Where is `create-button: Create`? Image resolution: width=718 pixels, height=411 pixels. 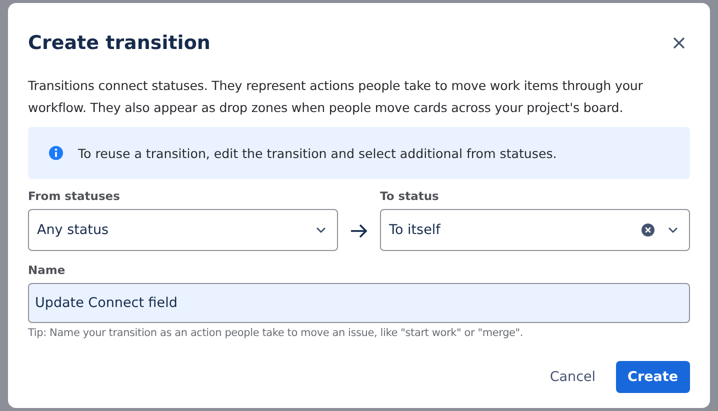 create-button: Create is located at coordinates (653, 377).